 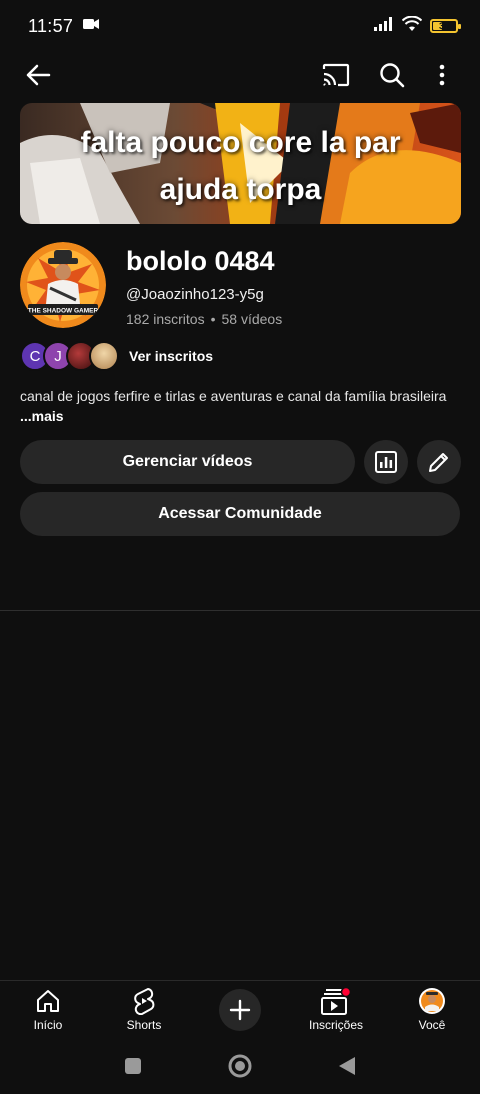 I want to click on avatar-logo-text: THE SHADOW GAMER, so click(x=63, y=311).